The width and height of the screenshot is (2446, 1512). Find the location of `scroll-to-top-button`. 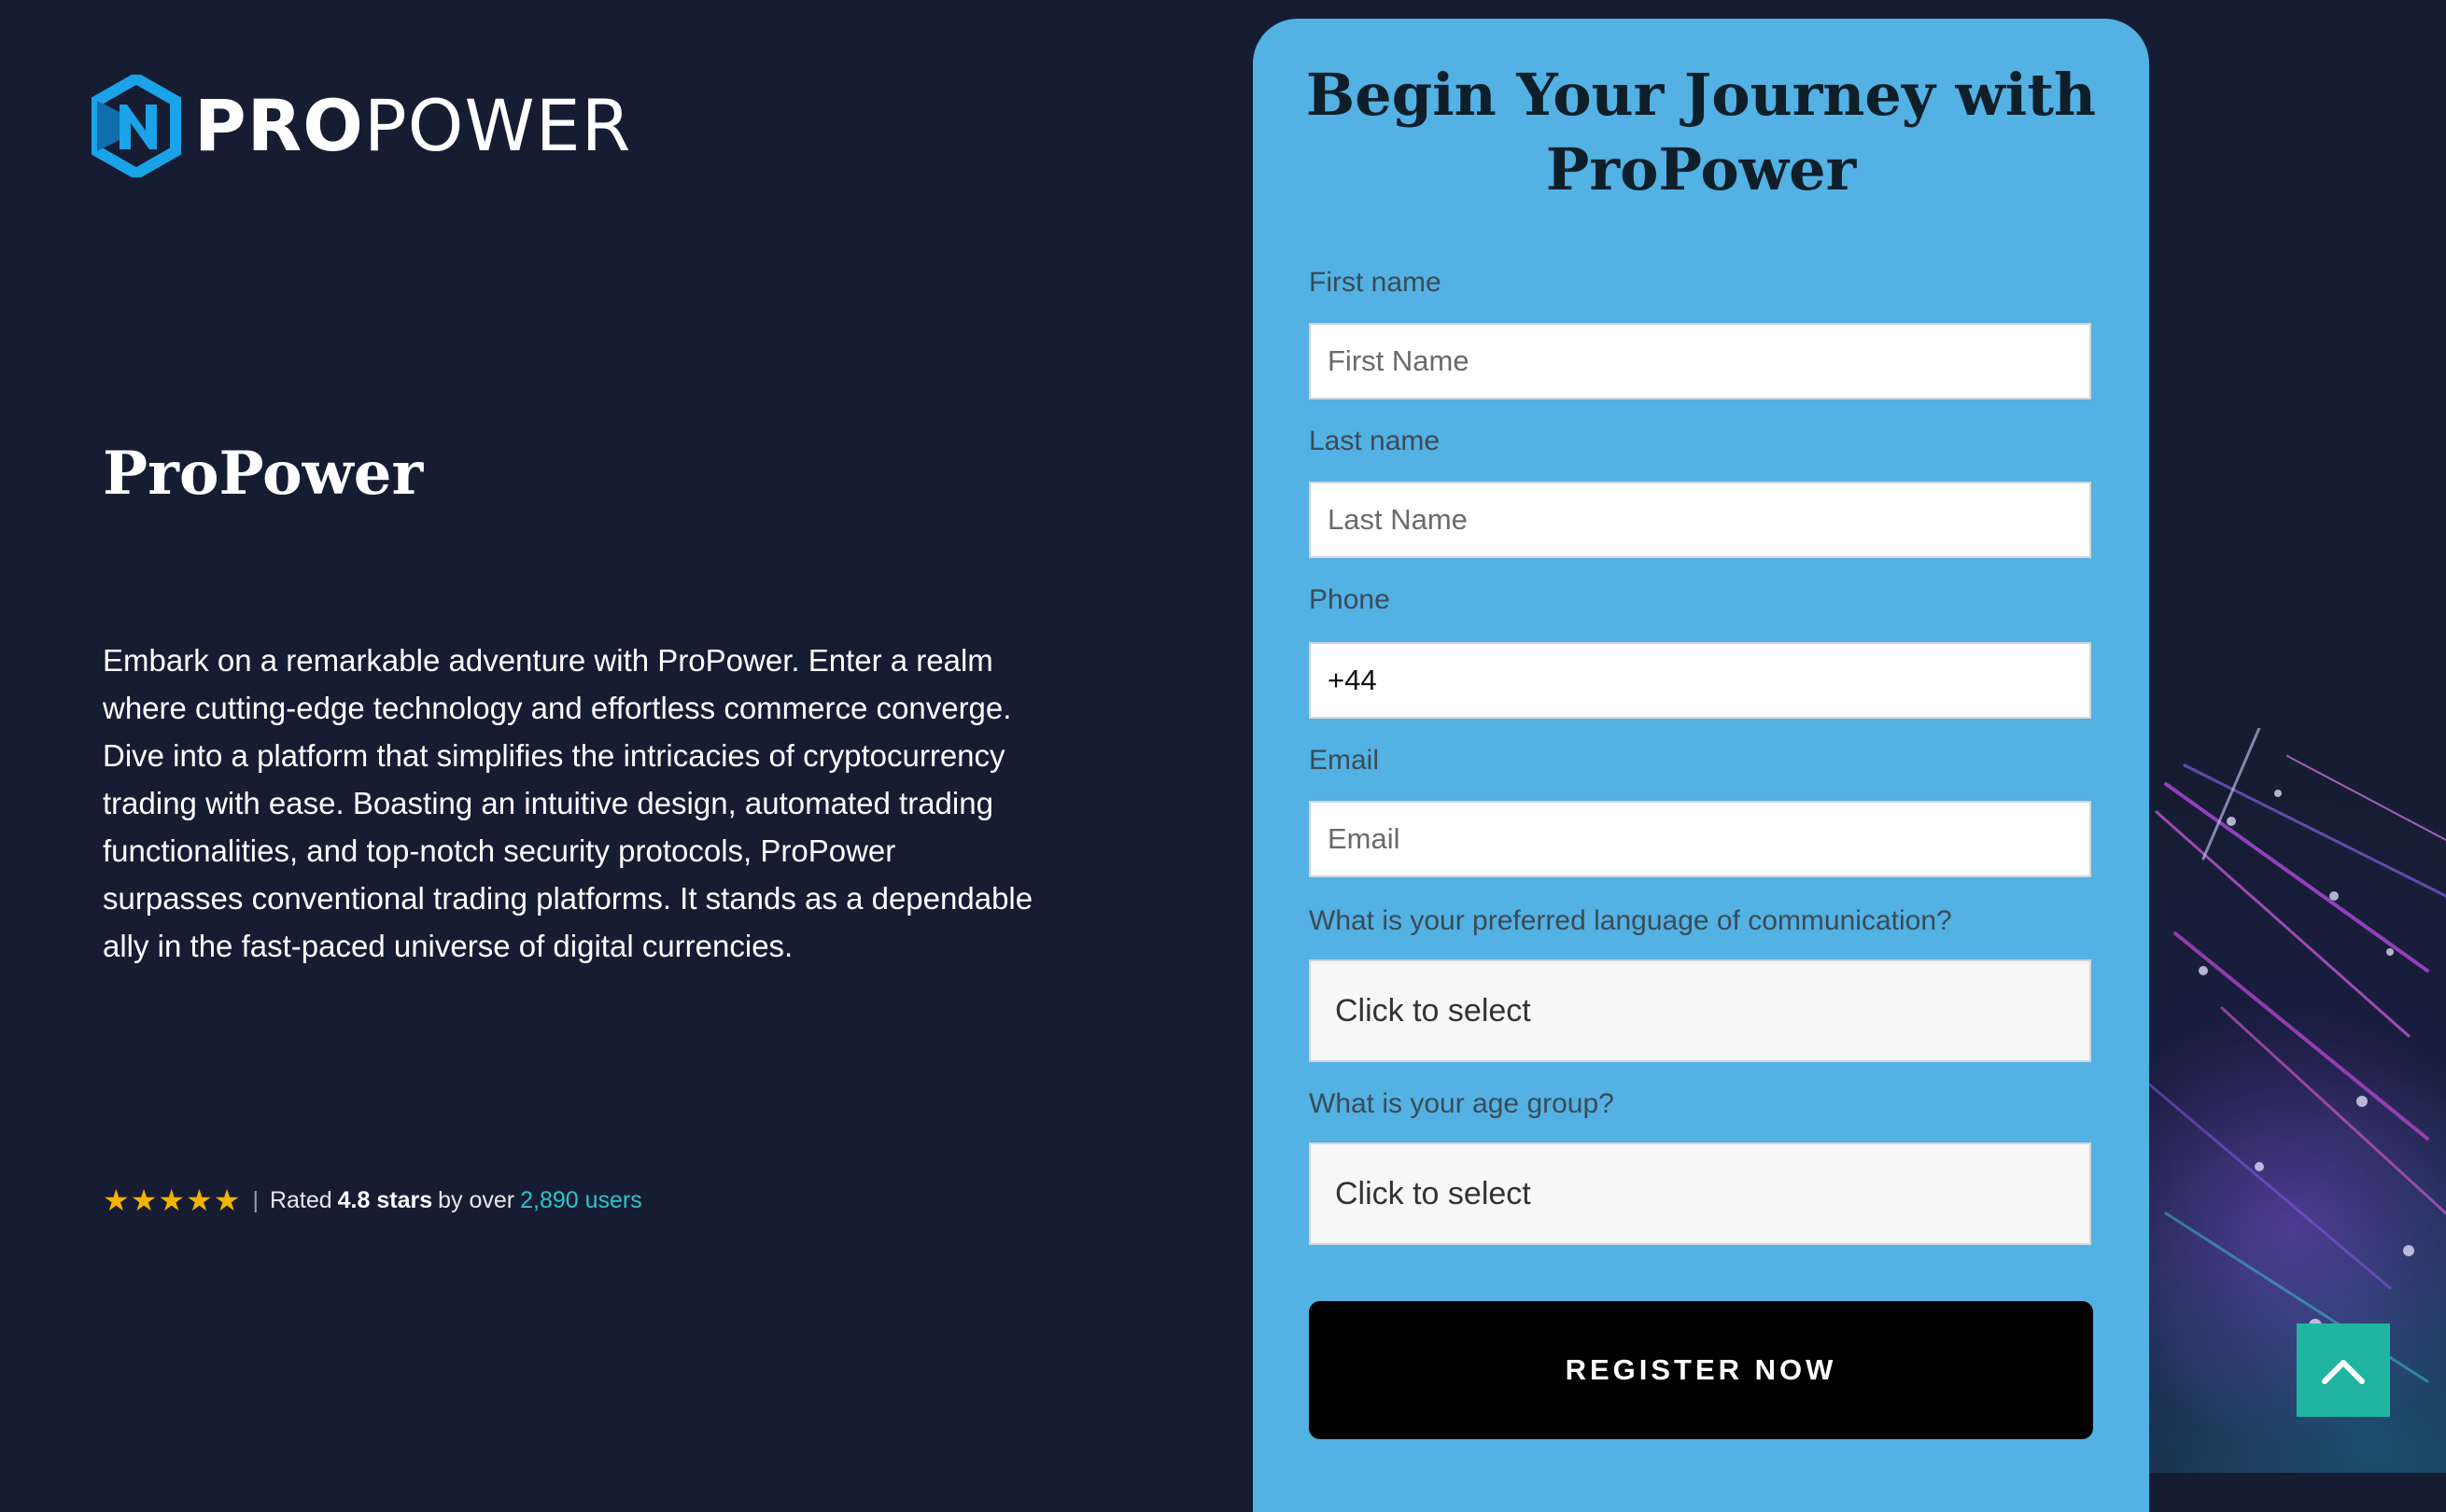

scroll-to-top-button is located at coordinates (2343, 1370).